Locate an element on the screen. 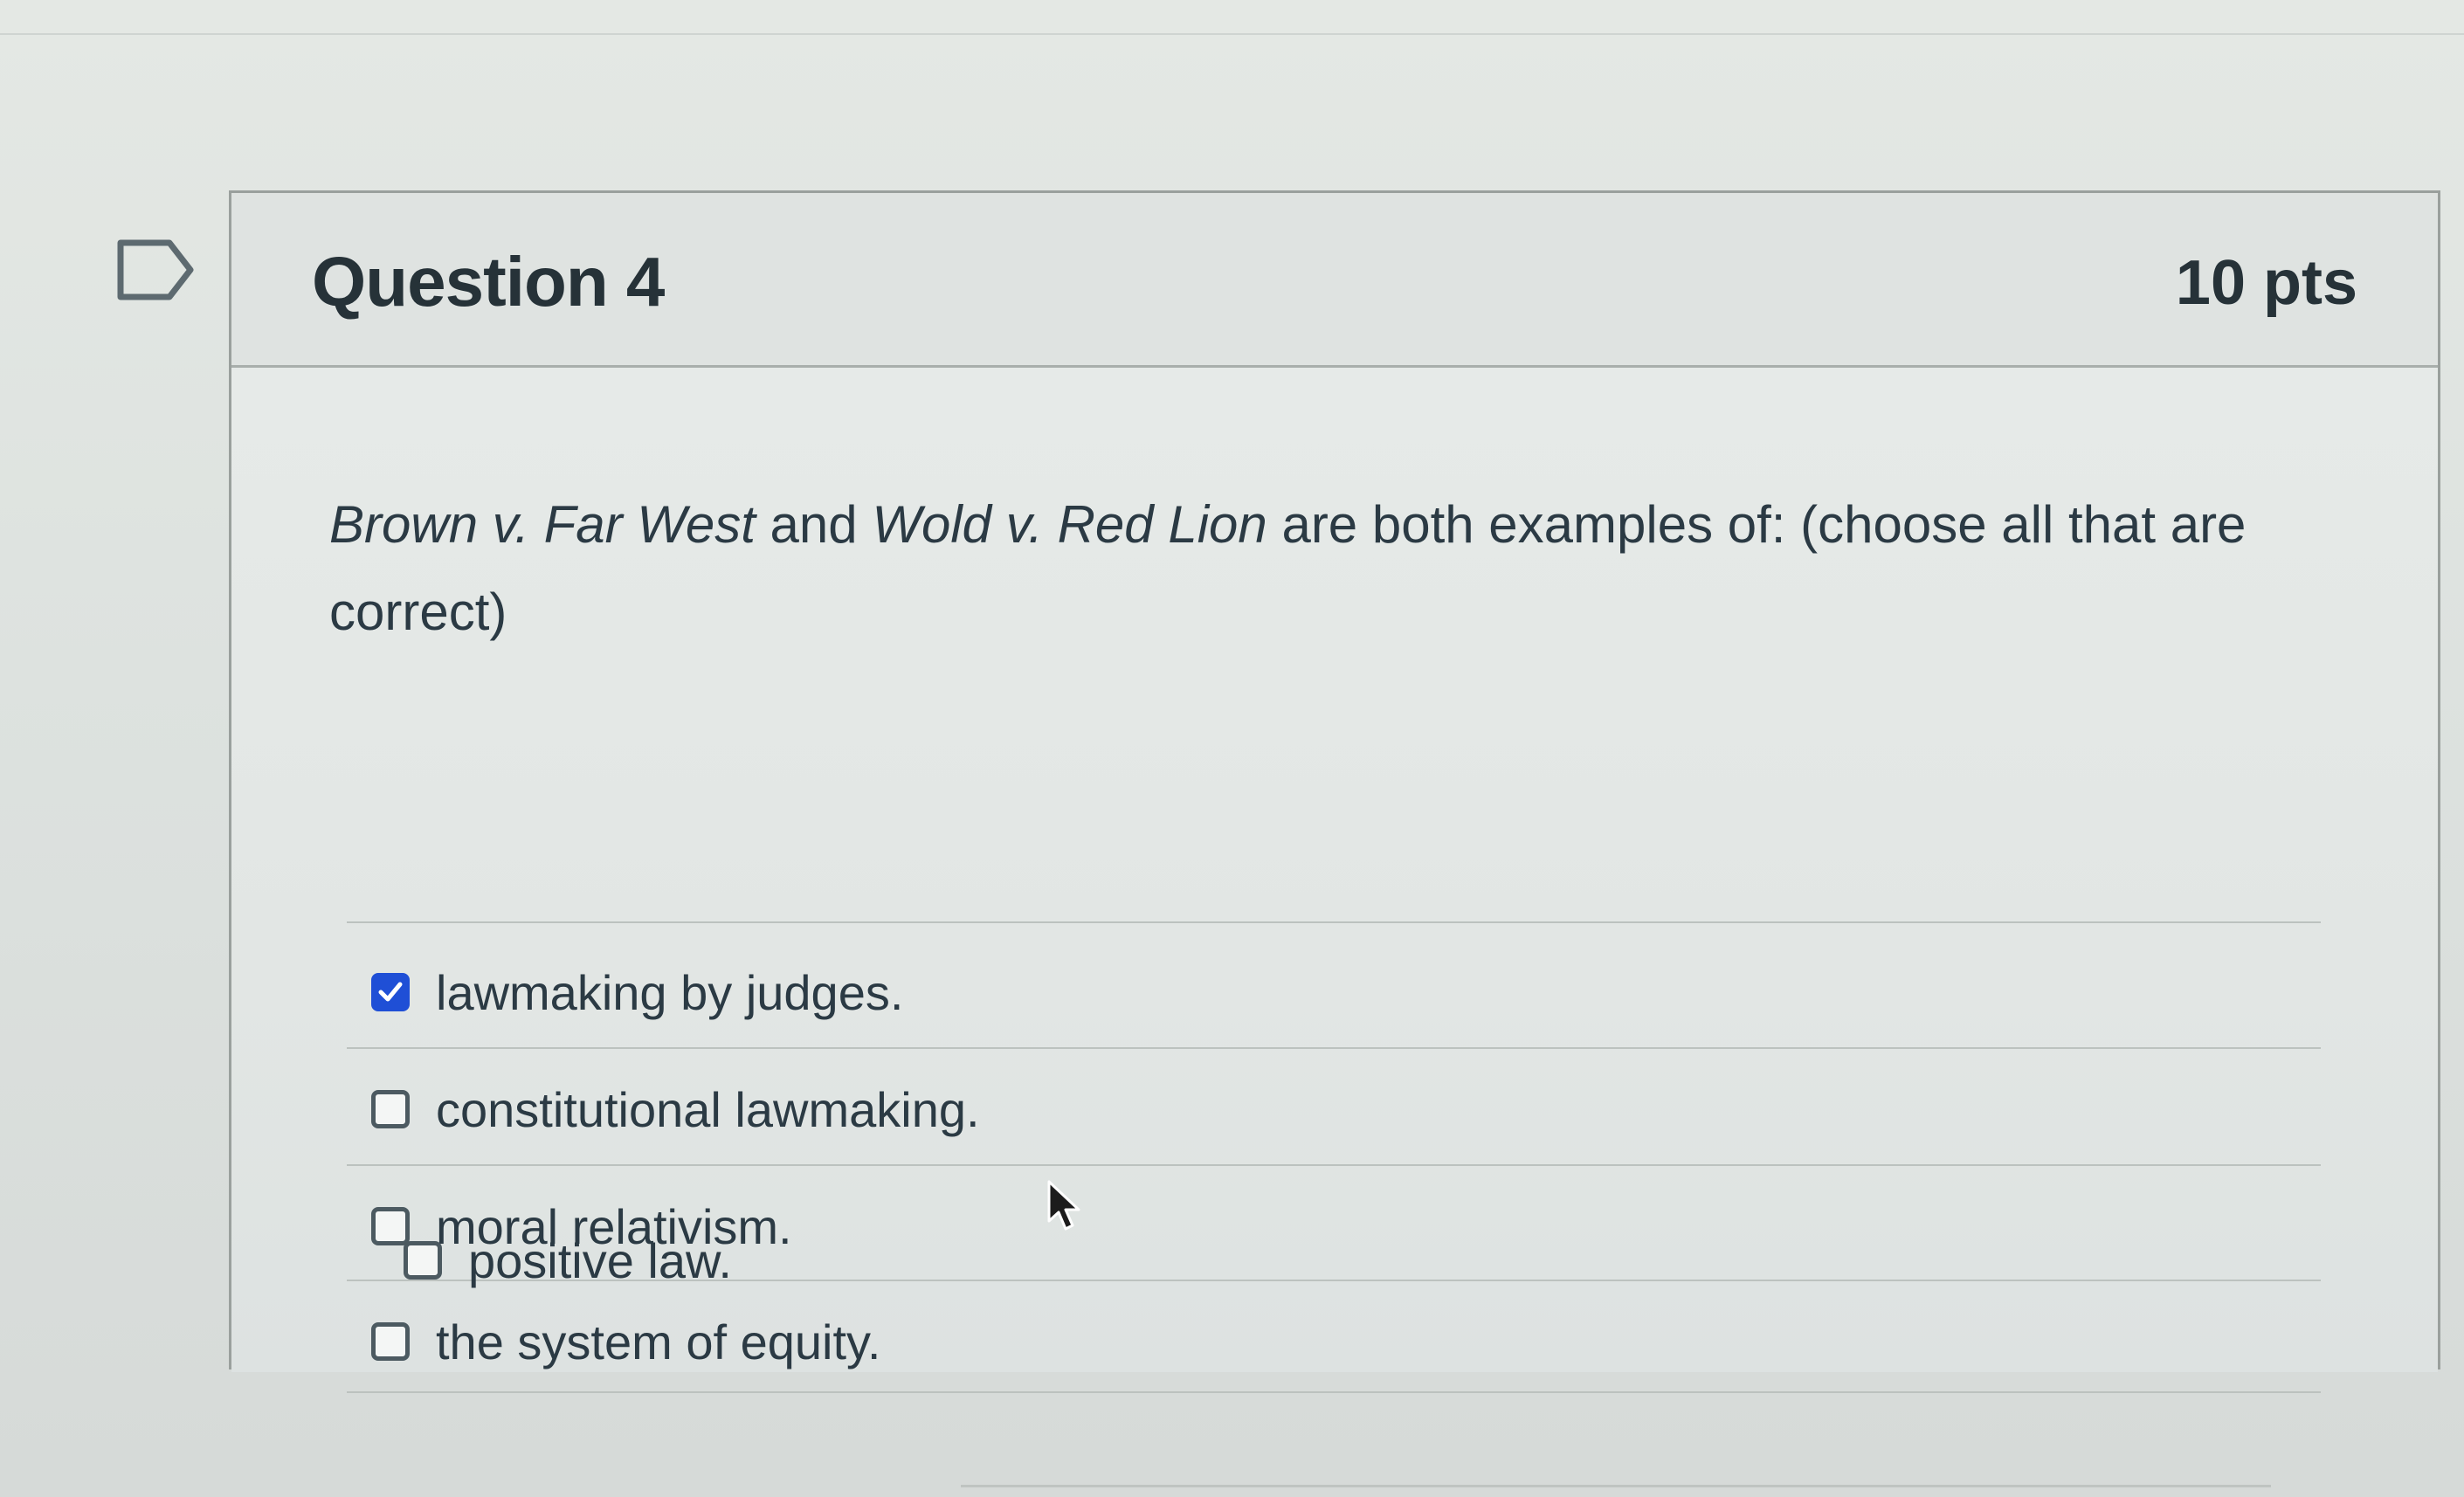 The height and width of the screenshot is (1497, 2464). answer-label: positive law. is located at coordinates (600, 1260).